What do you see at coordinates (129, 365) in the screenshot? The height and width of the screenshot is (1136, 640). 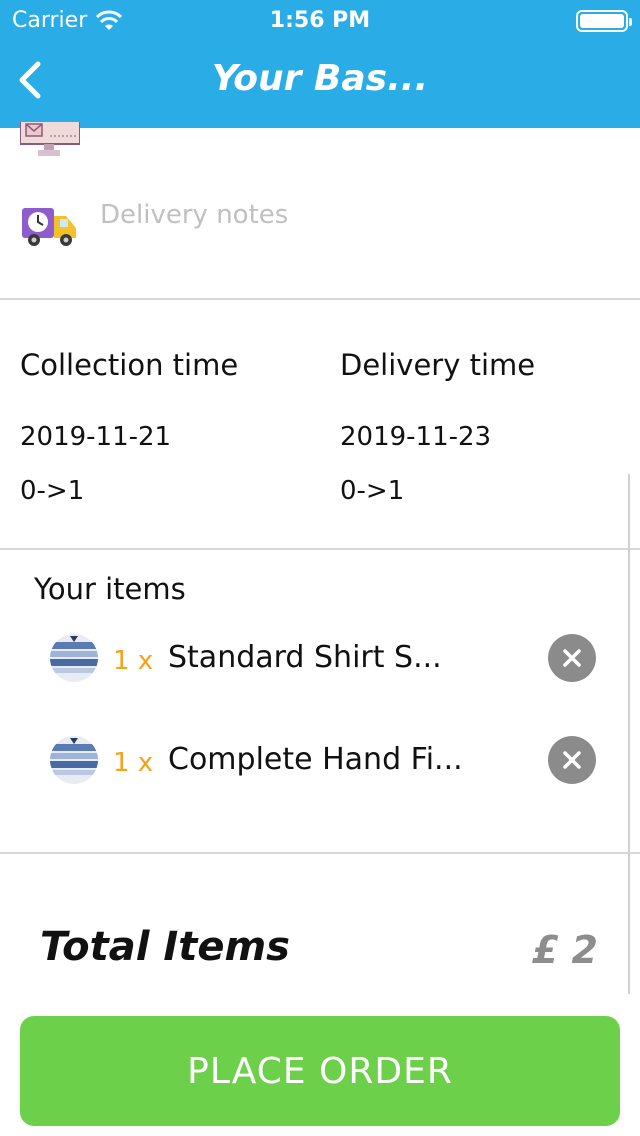 I see `collection-time-label: Collection time` at bounding box center [129, 365].